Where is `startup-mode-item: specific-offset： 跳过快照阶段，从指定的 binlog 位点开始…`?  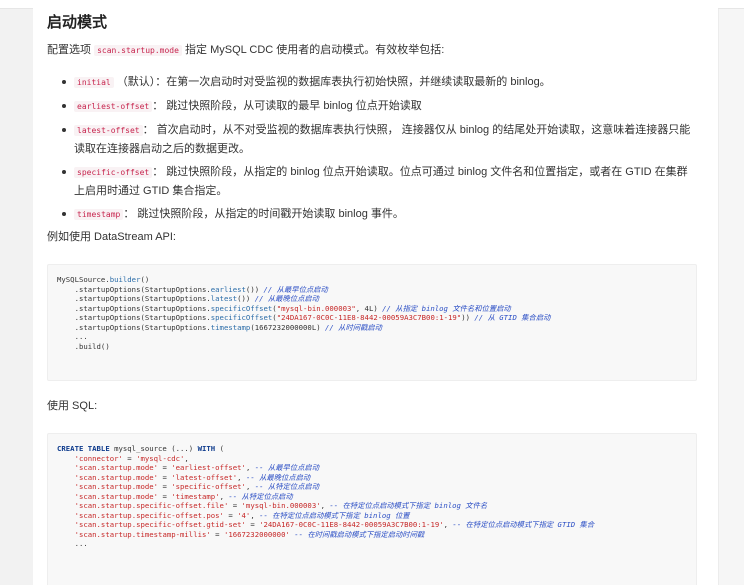 startup-mode-item: specific-offset： 跳过快照阶段，从指定的 binlog 位点开始… is located at coordinates (379, 181).